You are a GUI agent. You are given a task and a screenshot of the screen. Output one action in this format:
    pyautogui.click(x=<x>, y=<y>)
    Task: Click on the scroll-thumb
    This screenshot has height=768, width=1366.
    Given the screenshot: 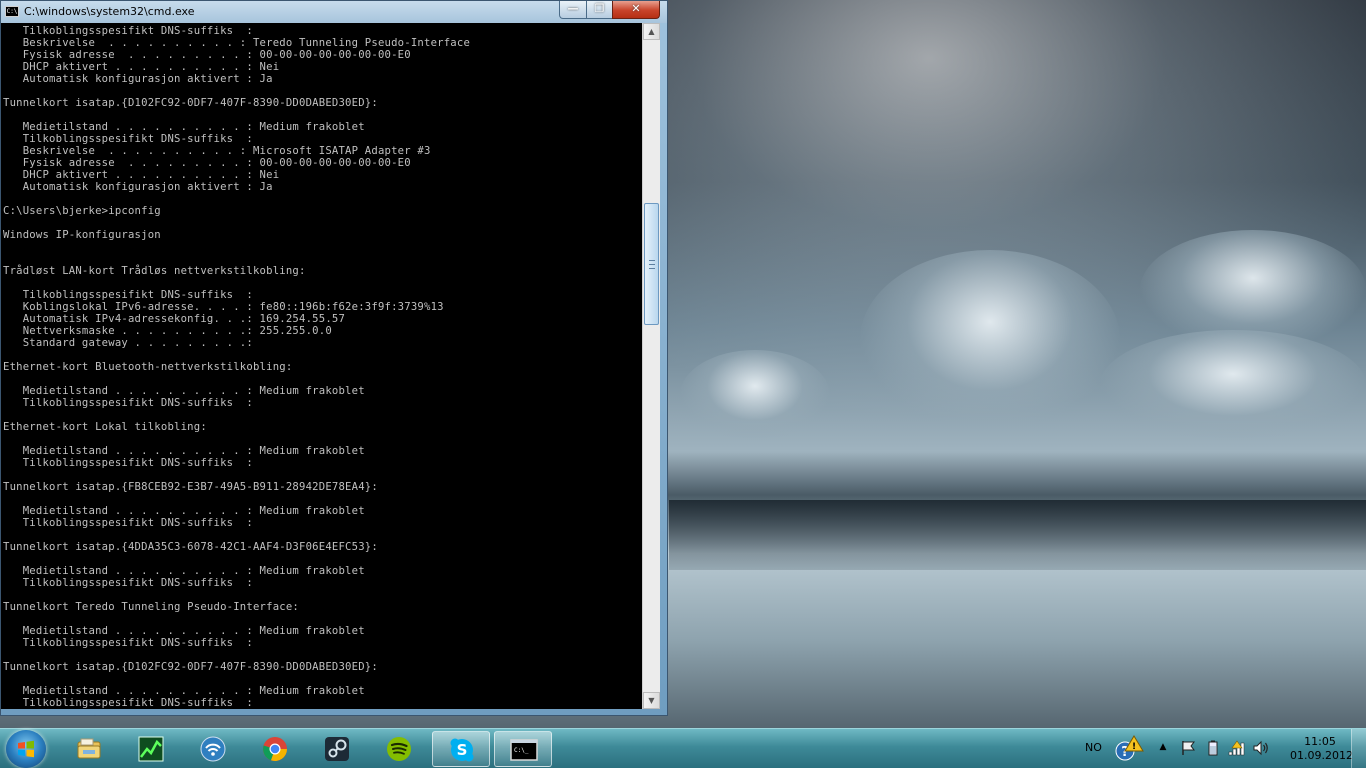 What is the action you would take?
    pyautogui.click(x=651, y=264)
    